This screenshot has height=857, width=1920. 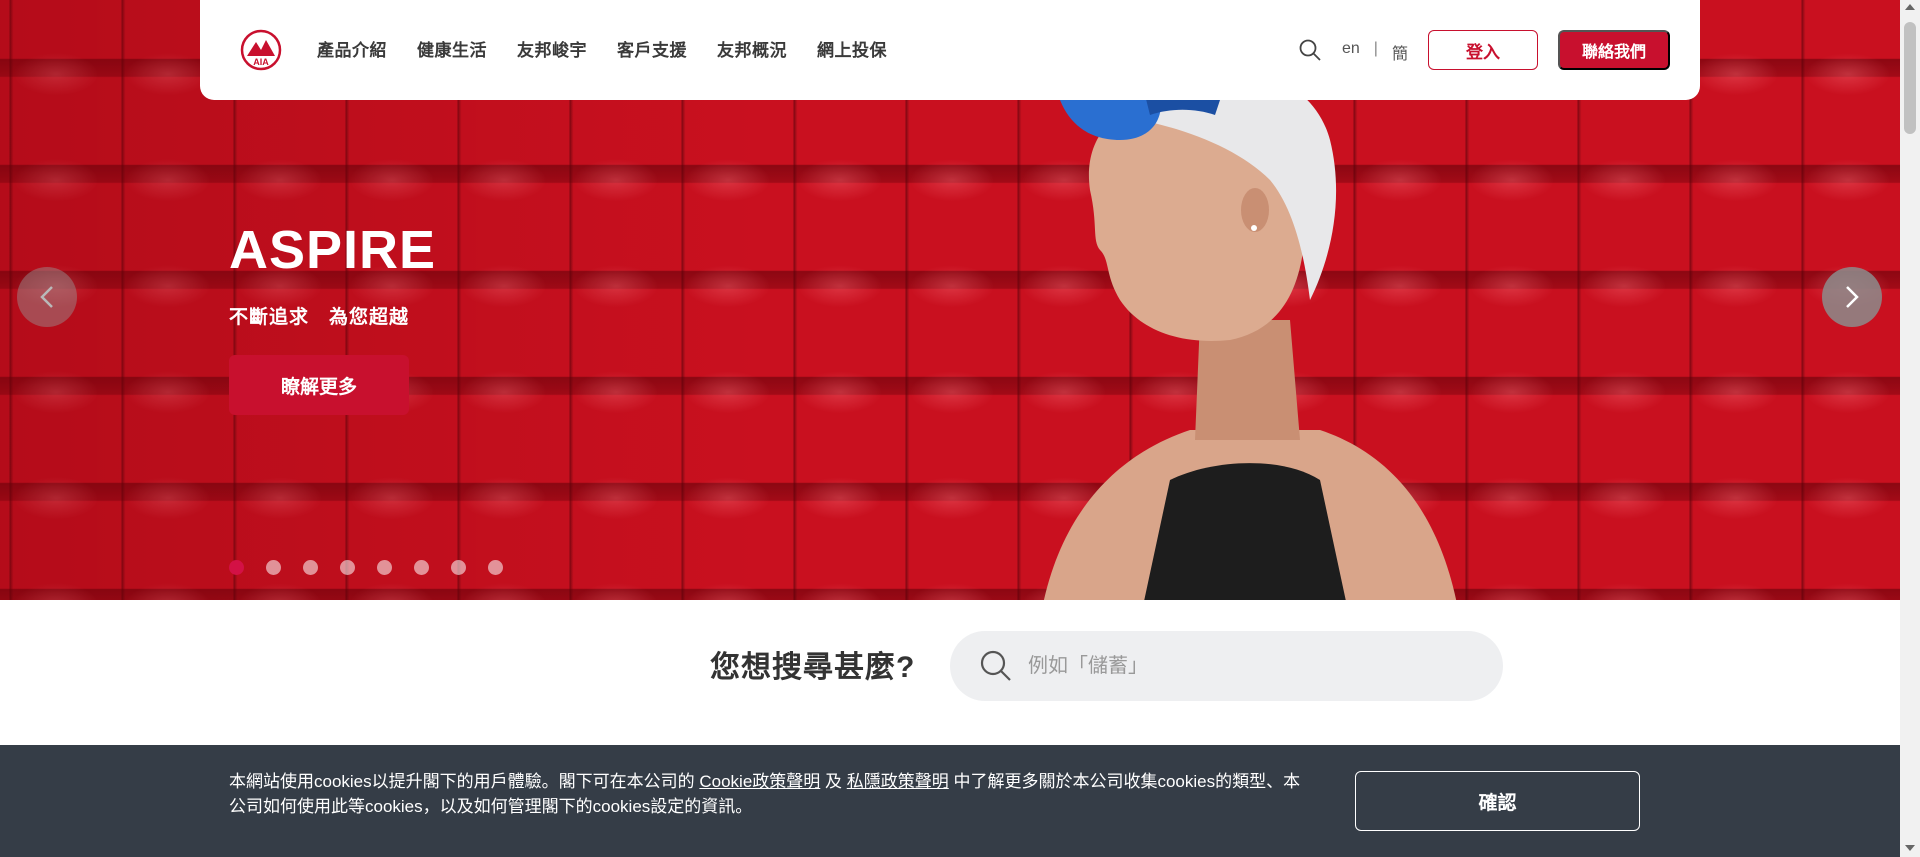 What do you see at coordinates (1910, 7) in the screenshot?
I see `scroll-up-arrow-icon` at bounding box center [1910, 7].